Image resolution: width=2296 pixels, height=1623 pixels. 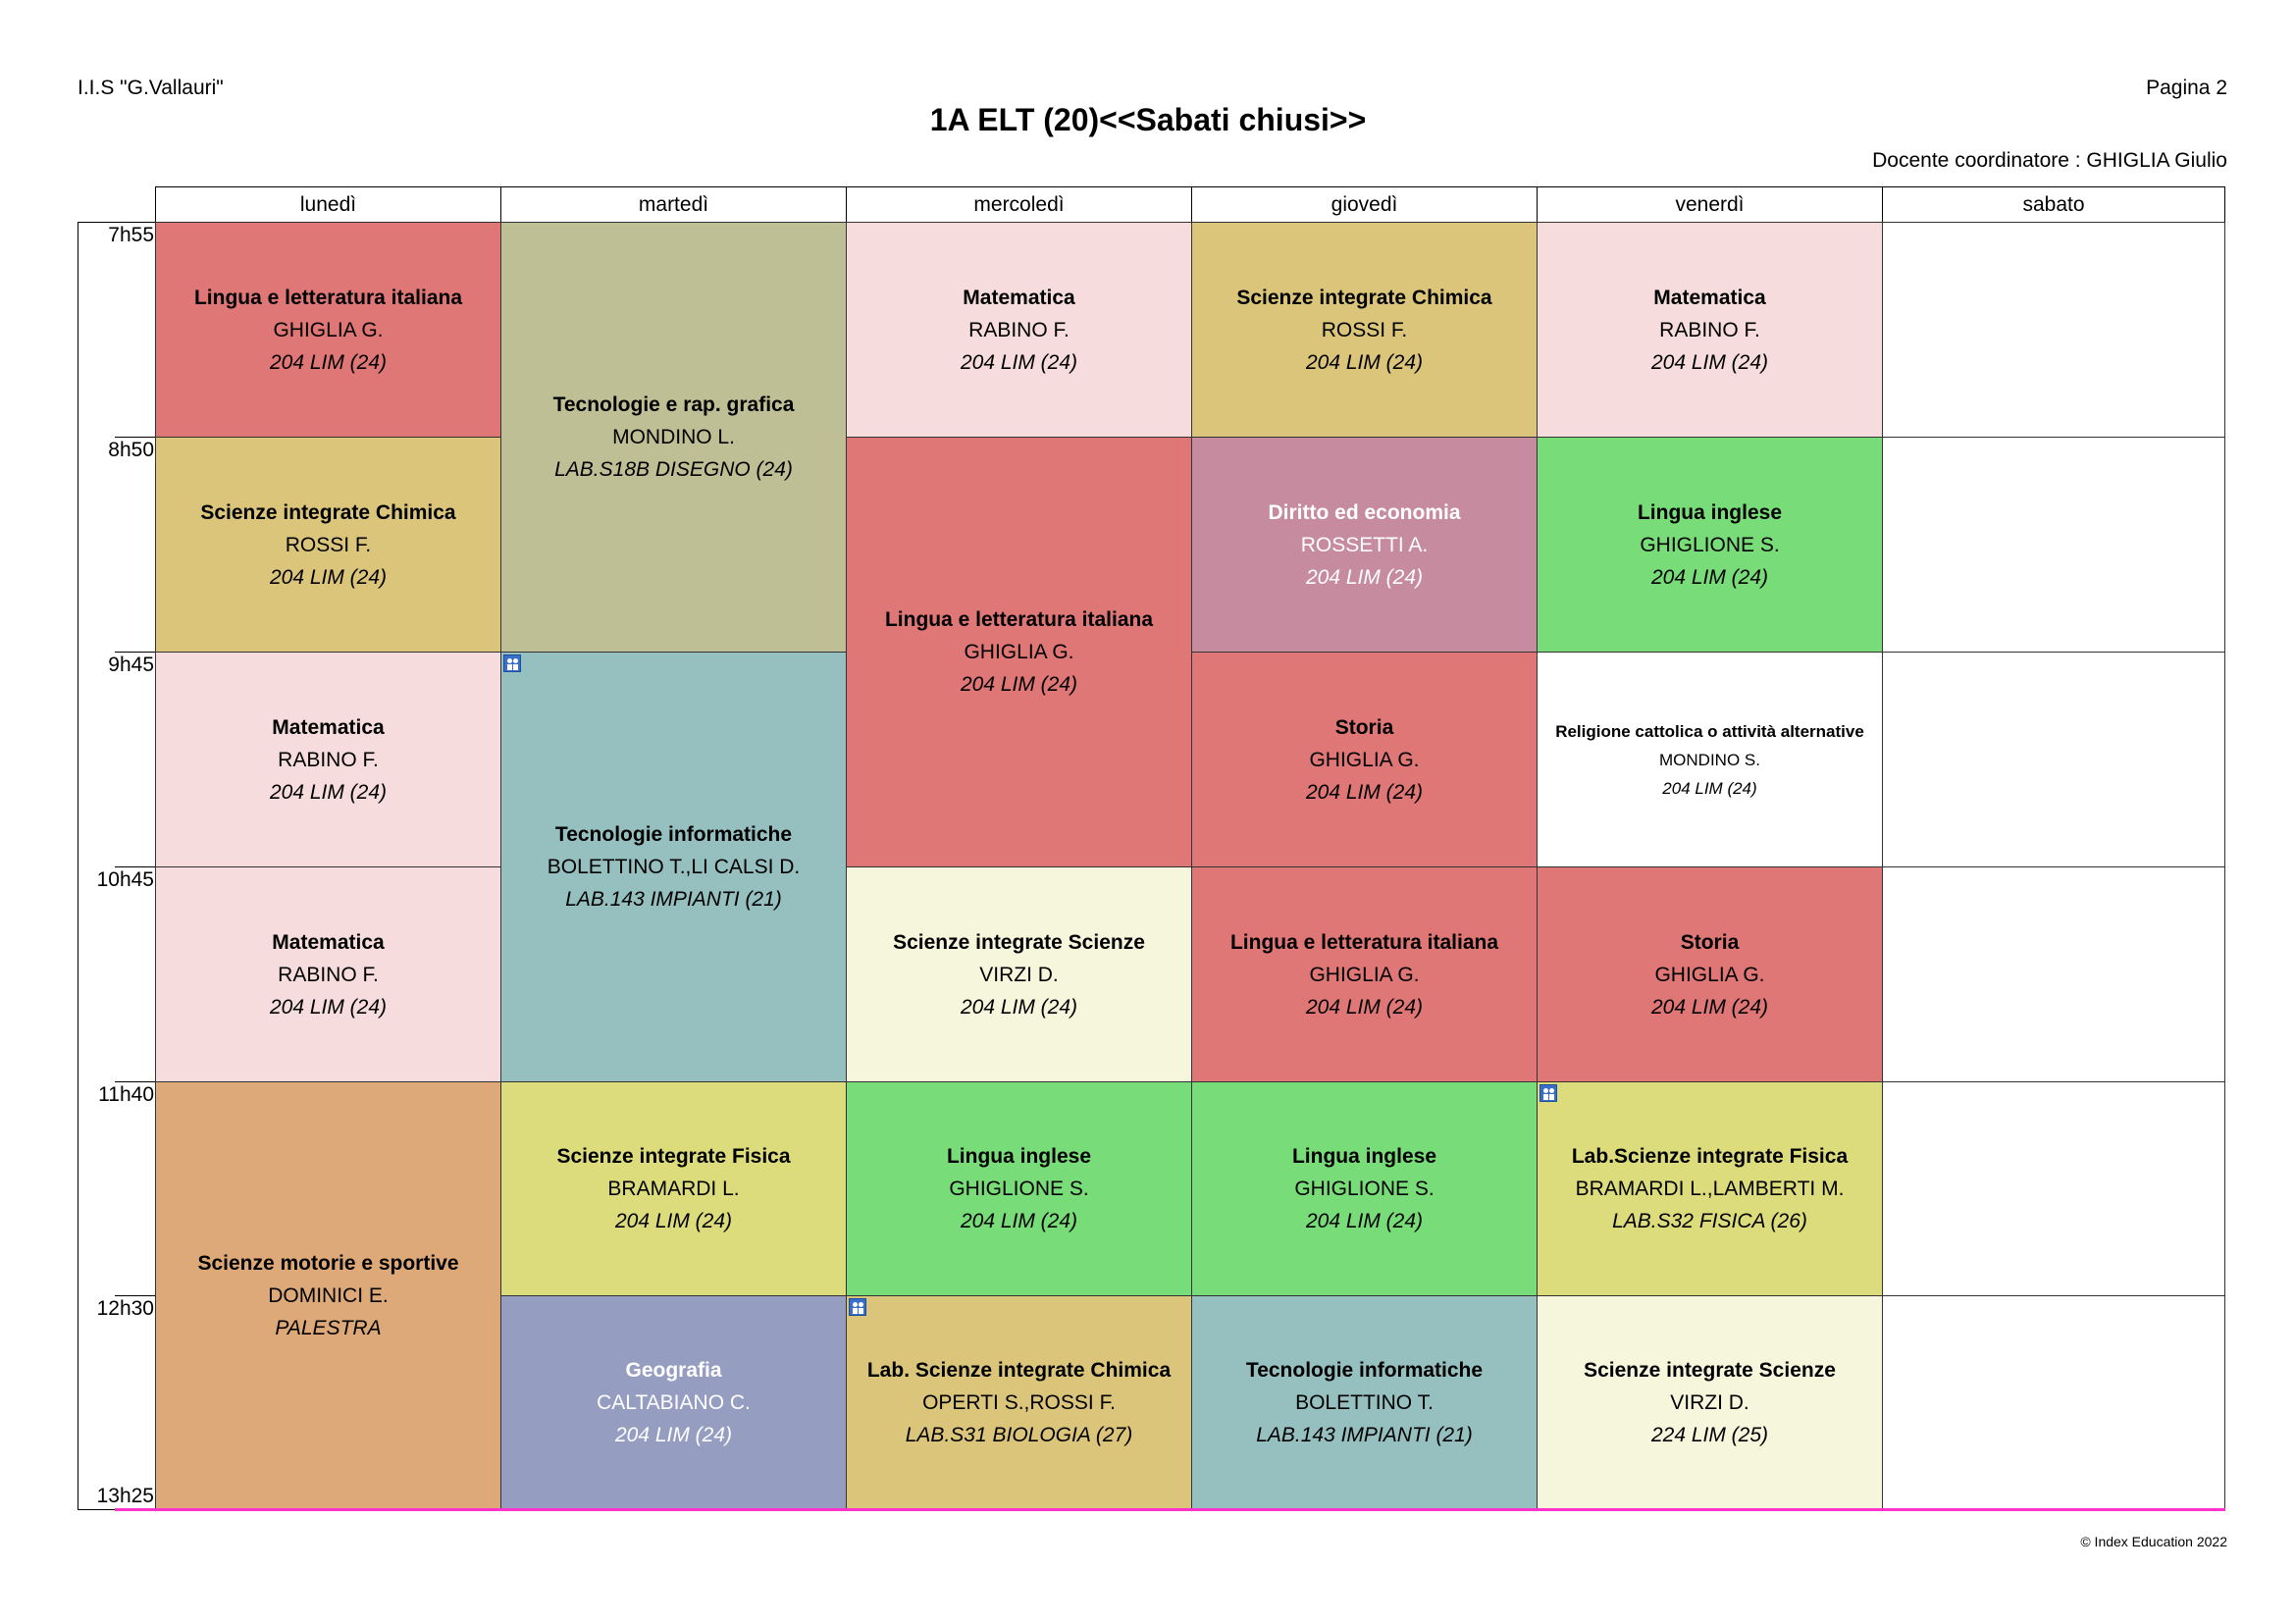 I want to click on lesson-teacher: CALTABIANO C., so click(x=674, y=1402).